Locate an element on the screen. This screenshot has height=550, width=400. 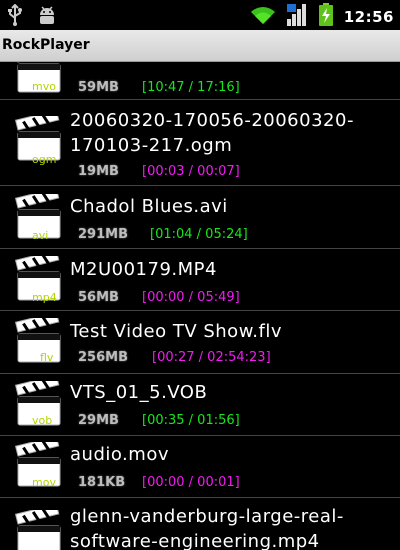
wifi-icon is located at coordinates (263, 17).